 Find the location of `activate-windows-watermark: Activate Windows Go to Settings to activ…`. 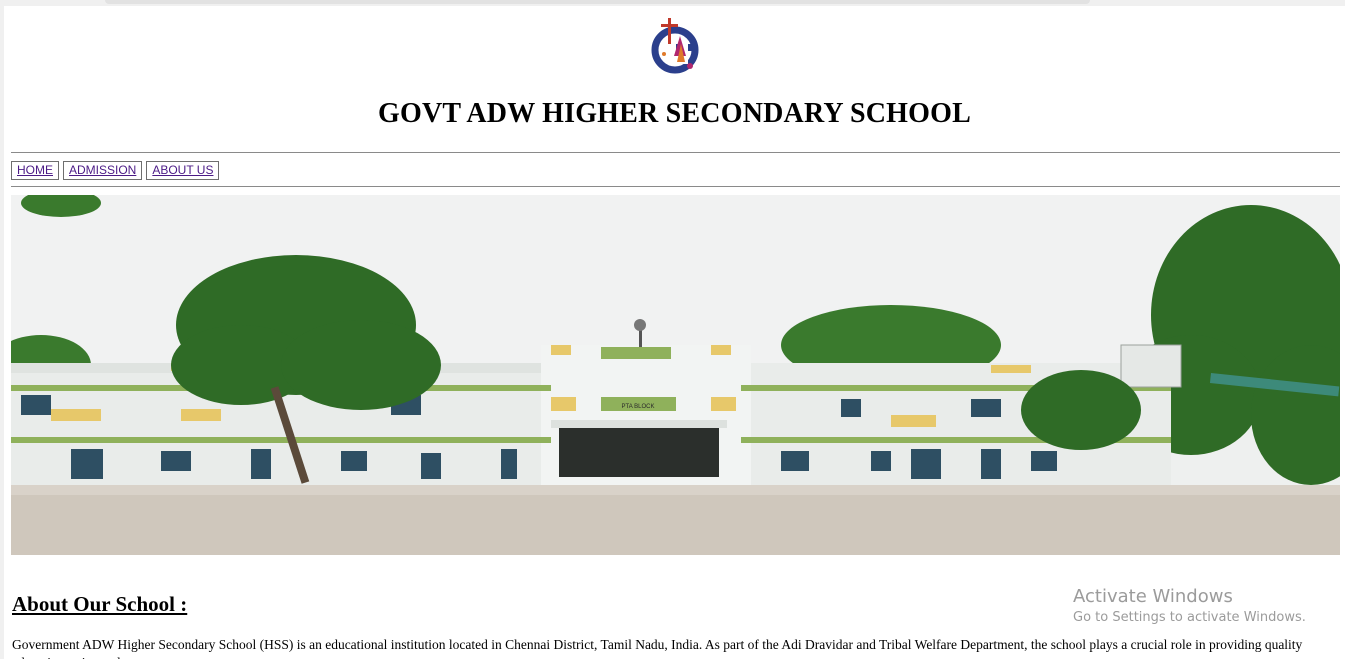

activate-windows-watermark: Activate Windows Go to Settings to activ… is located at coordinates (1189, 607).